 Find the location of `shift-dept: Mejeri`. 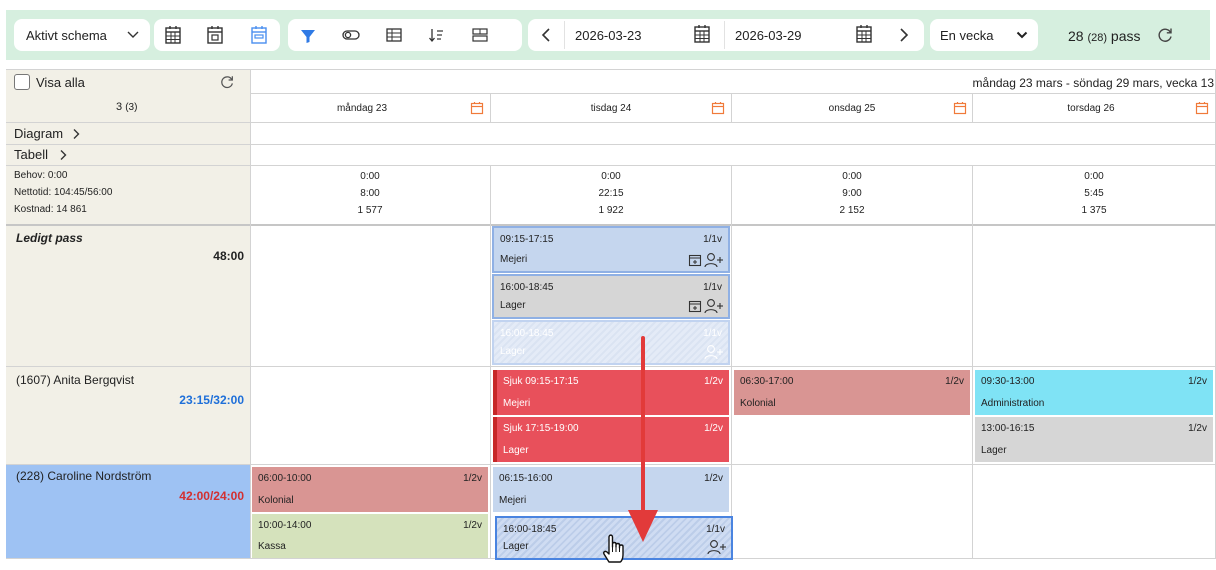

shift-dept: Mejeri is located at coordinates (513, 500).